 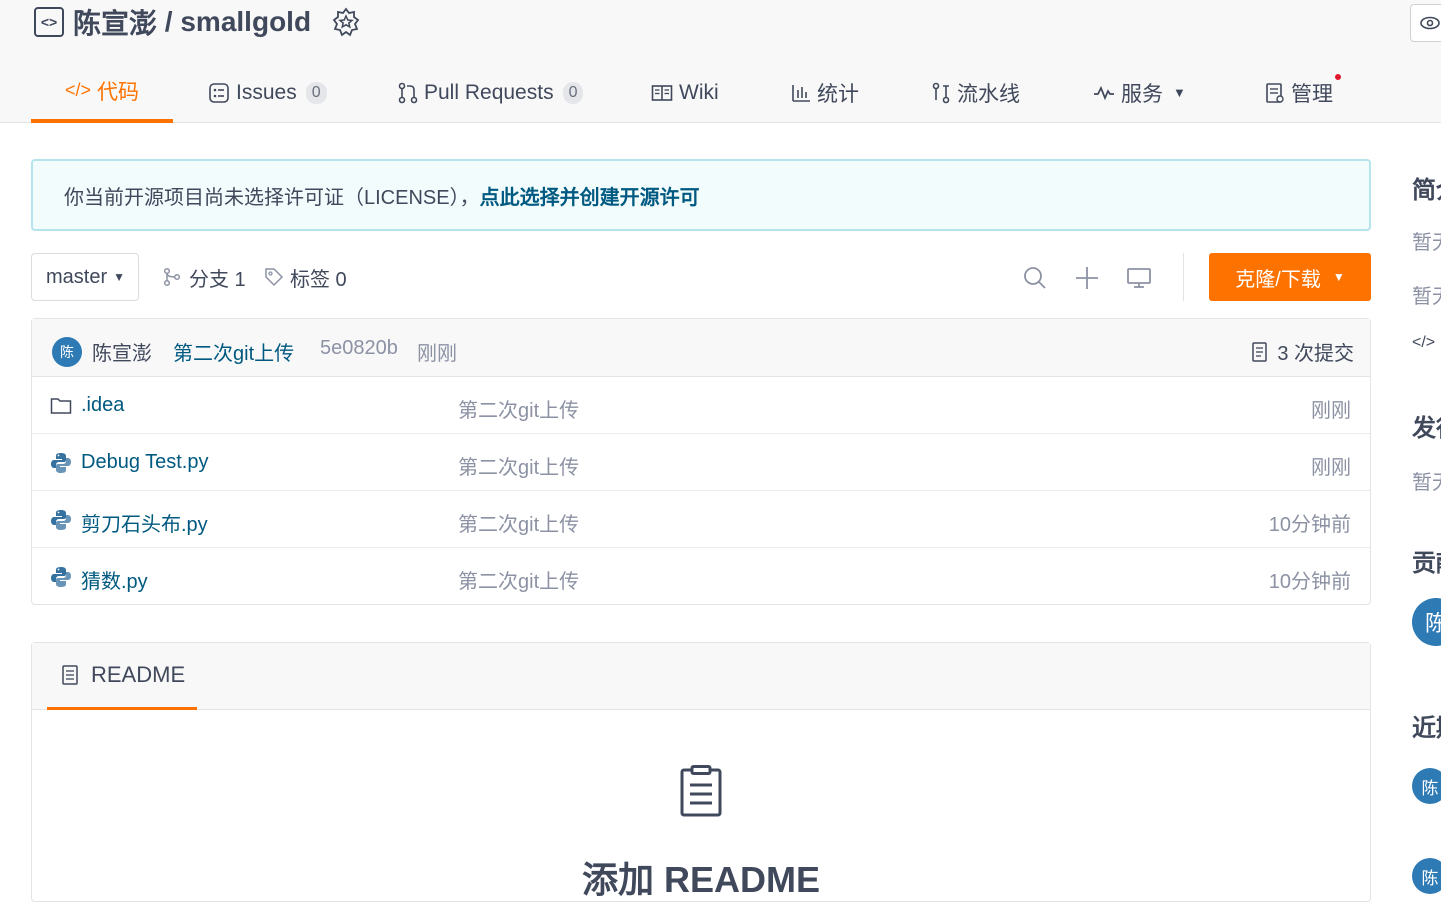 I want to click on pull-request-icon, so click(x=408, y=92).